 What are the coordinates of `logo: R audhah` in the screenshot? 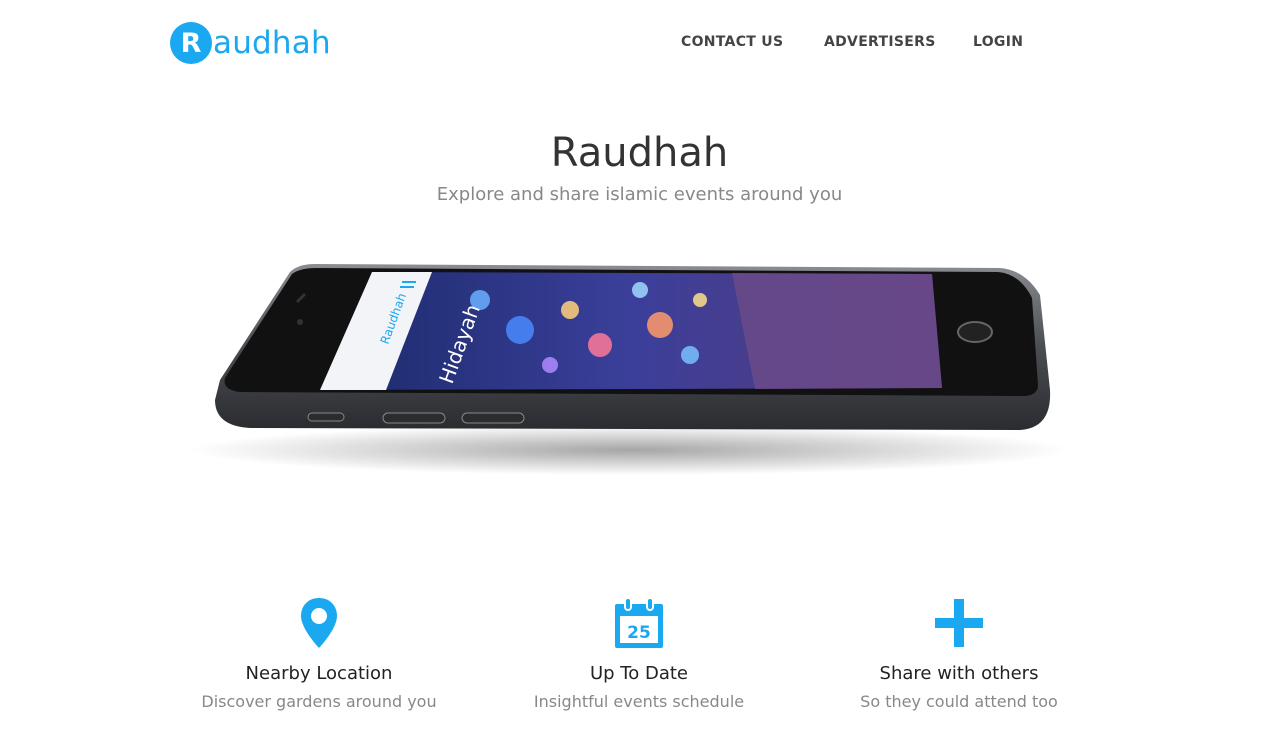 It's located at (250, 43).